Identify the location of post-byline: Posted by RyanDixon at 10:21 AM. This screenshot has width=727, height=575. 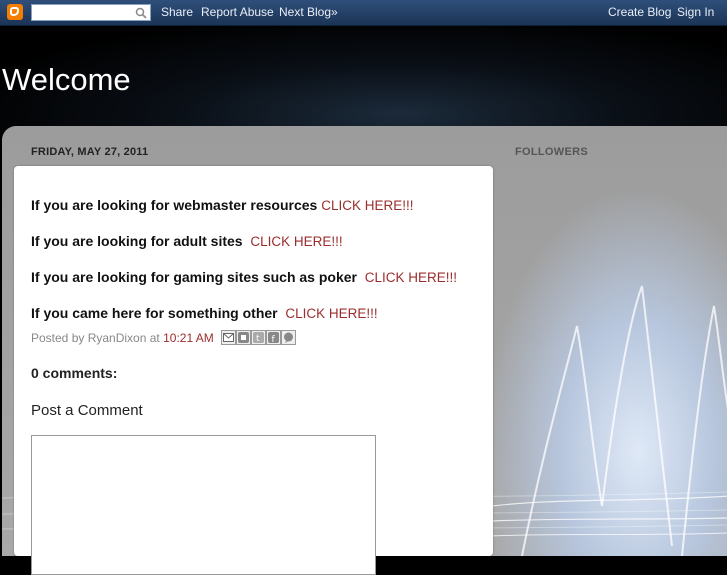
(122, 338).